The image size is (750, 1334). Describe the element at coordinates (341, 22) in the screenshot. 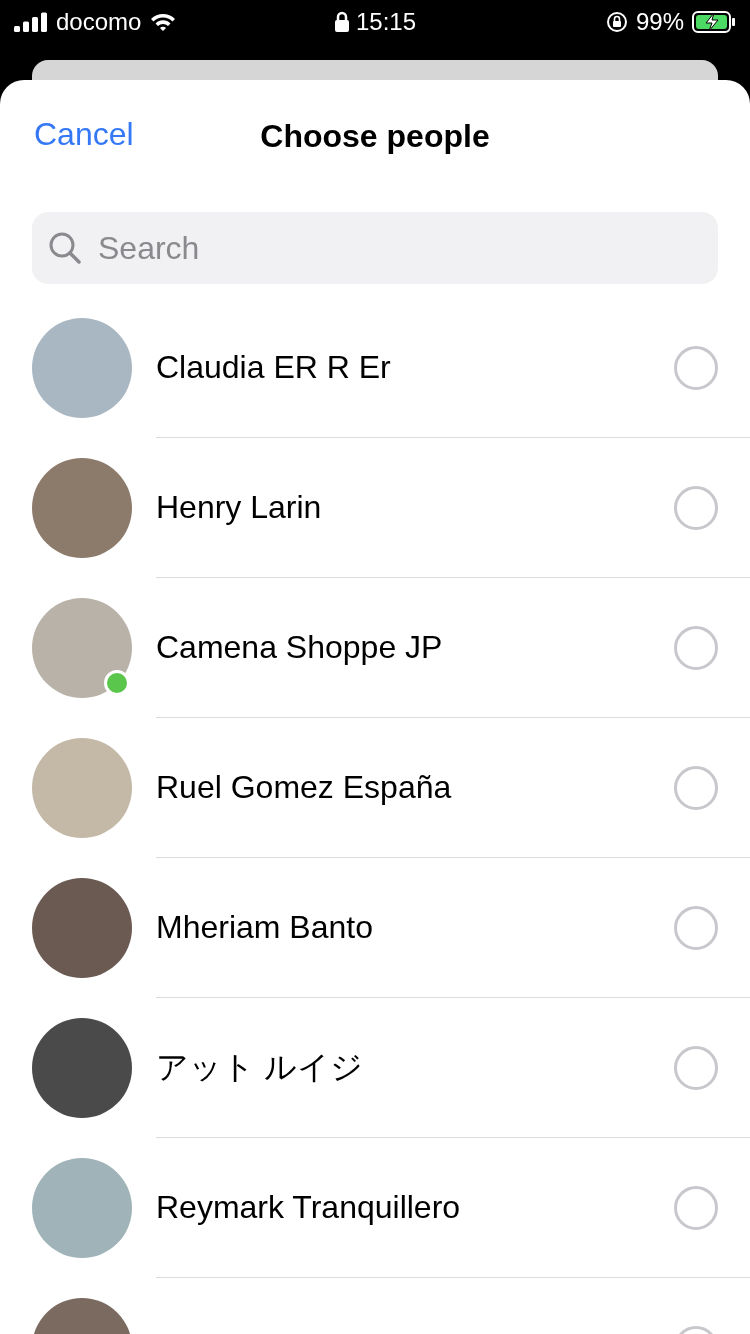

I see `lock-icon` at that location.